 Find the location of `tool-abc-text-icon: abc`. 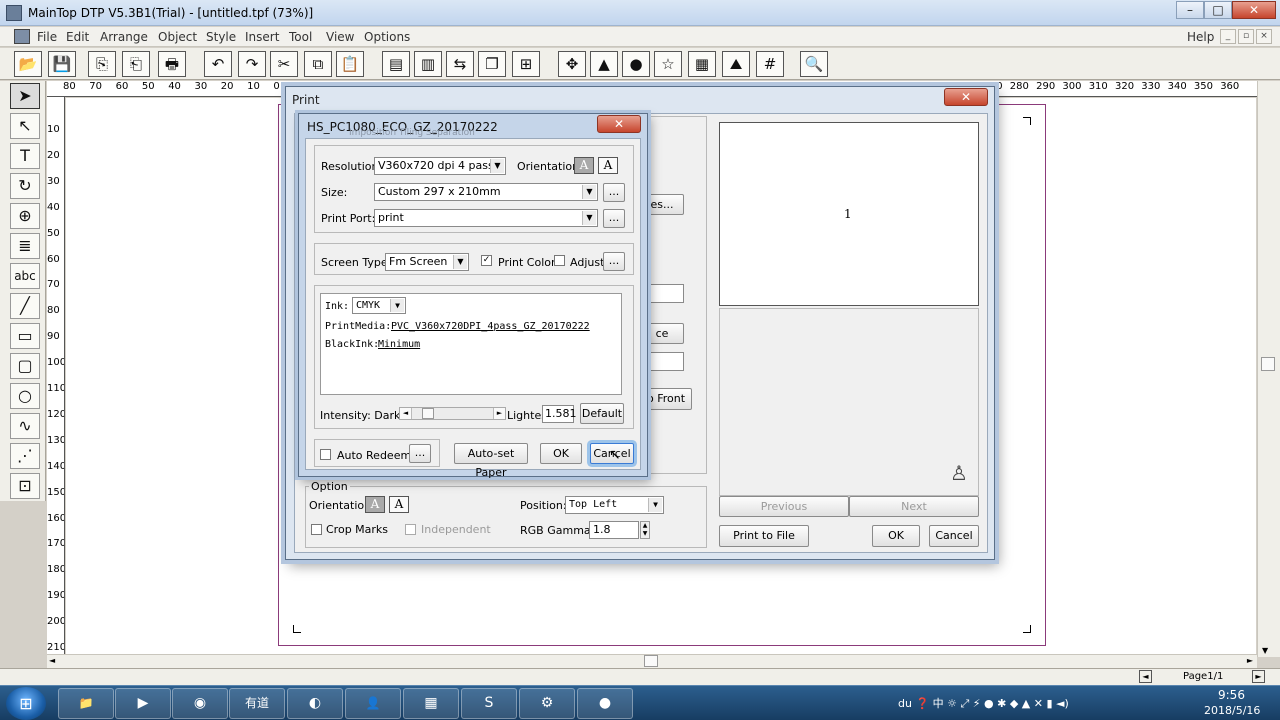

tool-abc-text-icon: abc is located at coordinates (25, 276).